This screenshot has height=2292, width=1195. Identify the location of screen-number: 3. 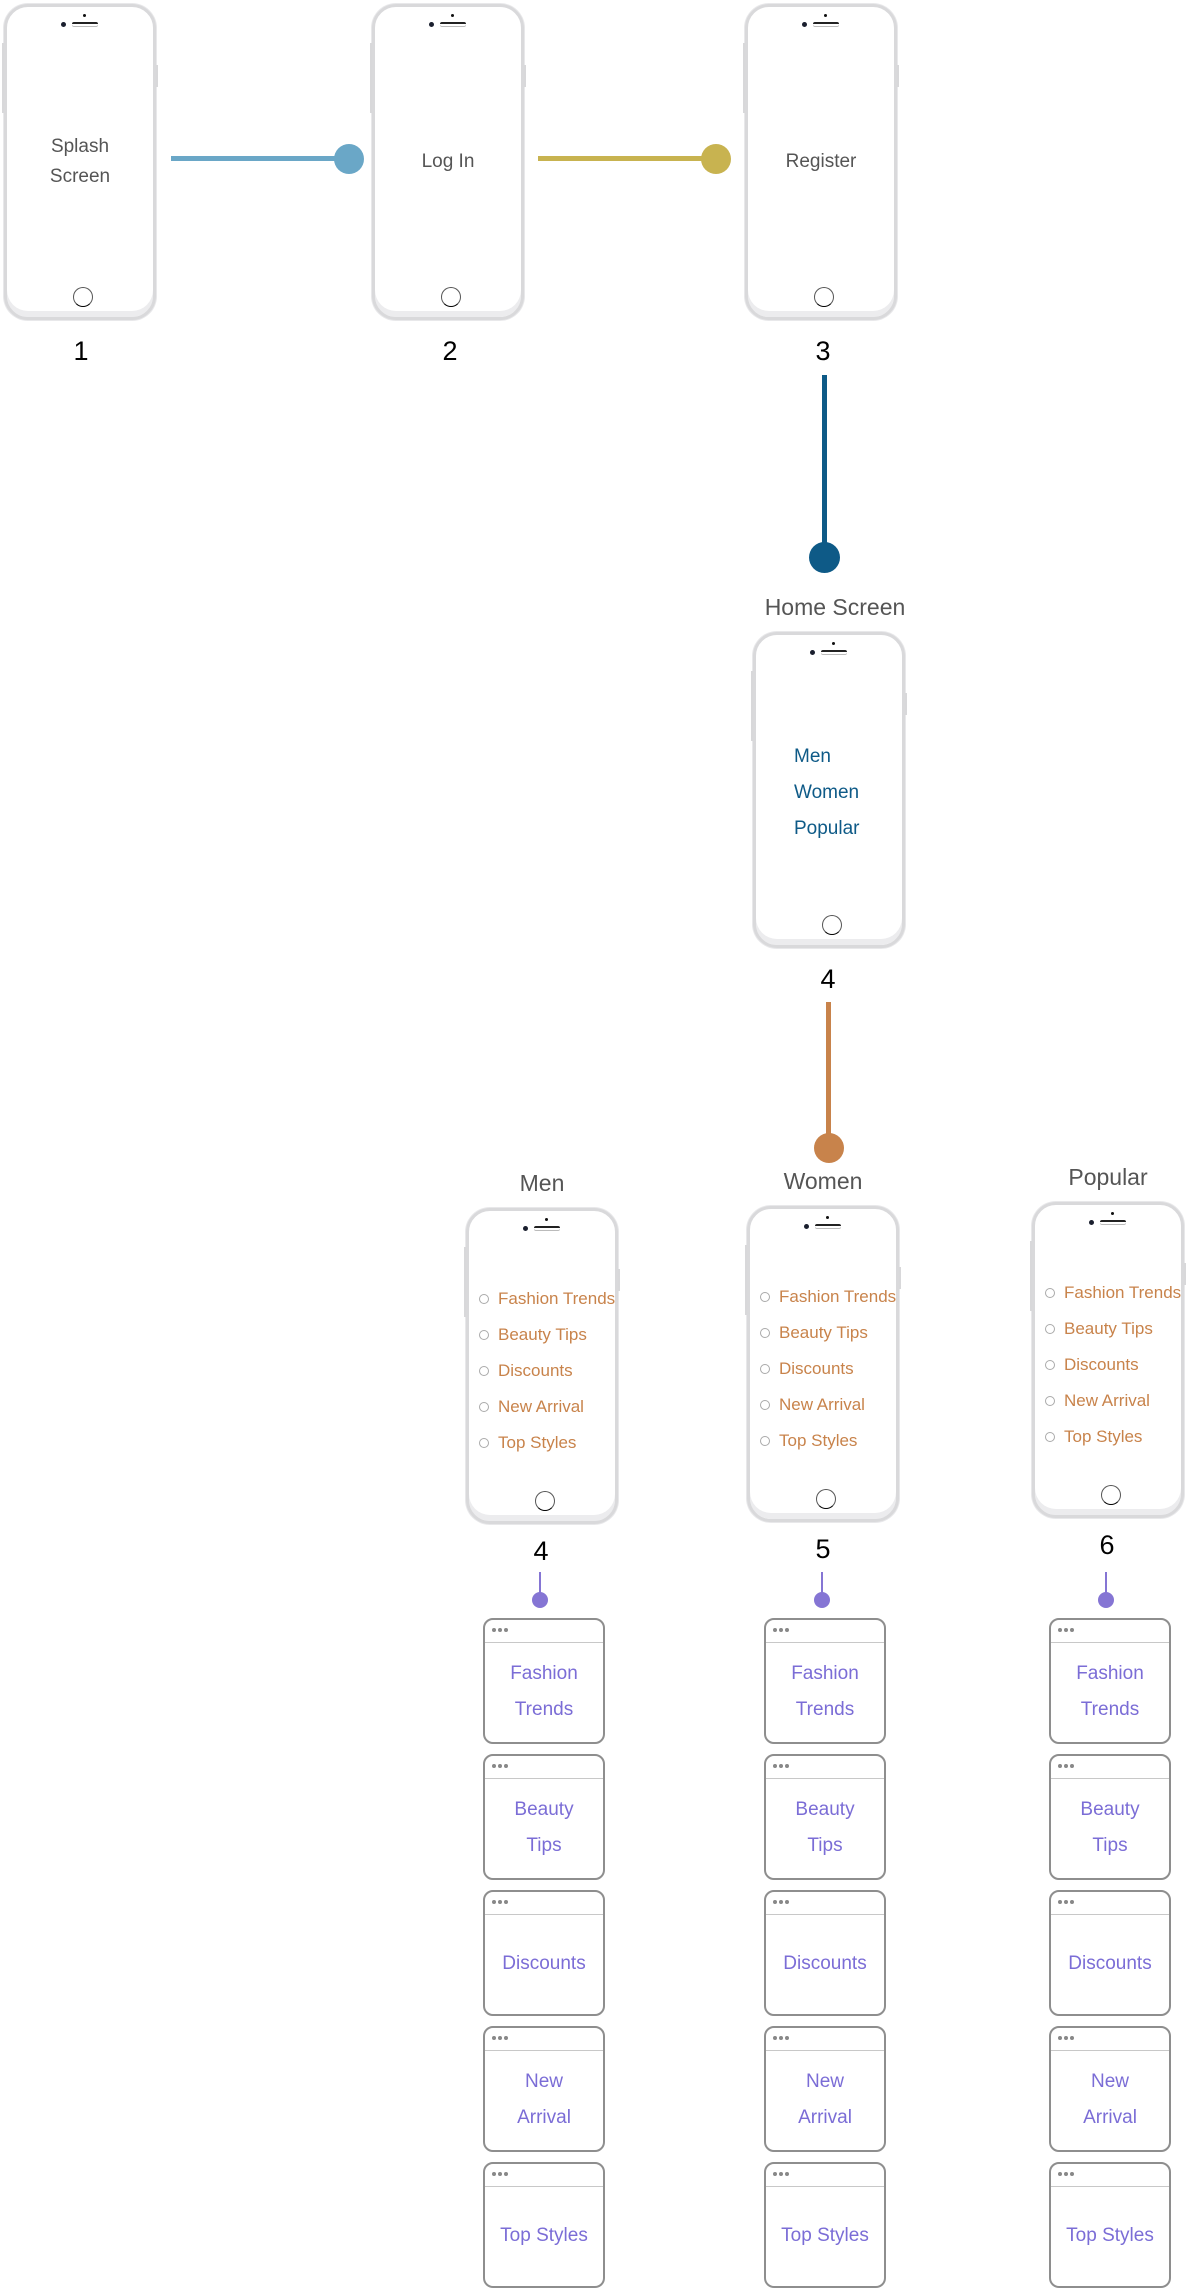
(823, 351).